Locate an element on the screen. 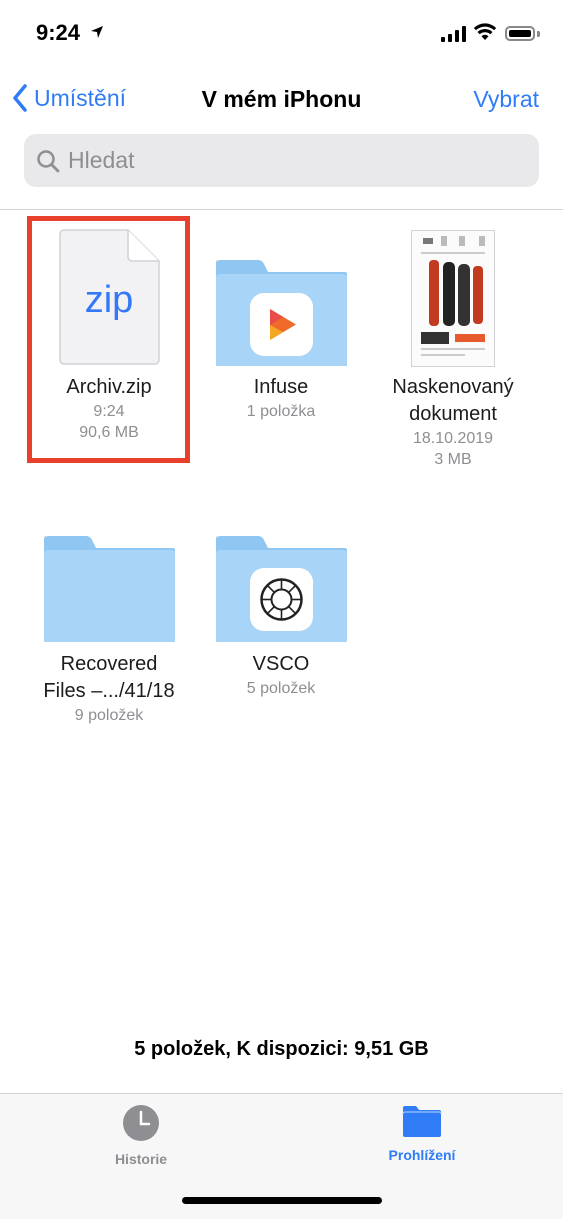 The height and width of the screenshot is (1219, 563). file-name-line2: dokument is located at coordinates (453, 414).